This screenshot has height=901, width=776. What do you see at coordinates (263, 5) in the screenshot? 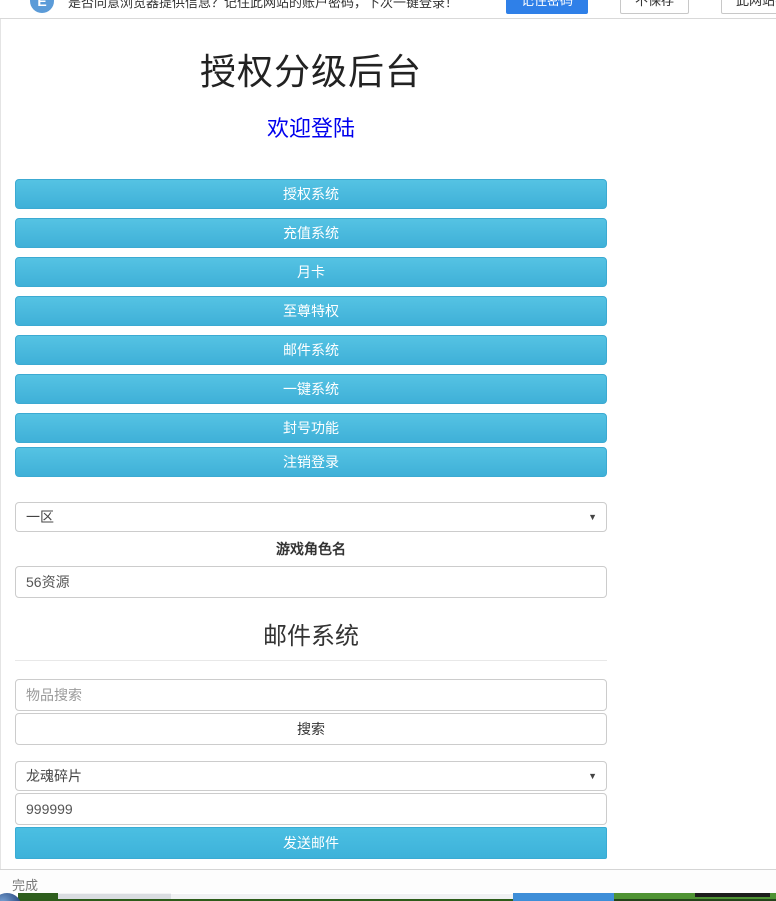
I see `notification-message: 是否同意浏览器提供信息？记住此网站的账户密码，下次一键登录！` at bounding box center [263, 5].